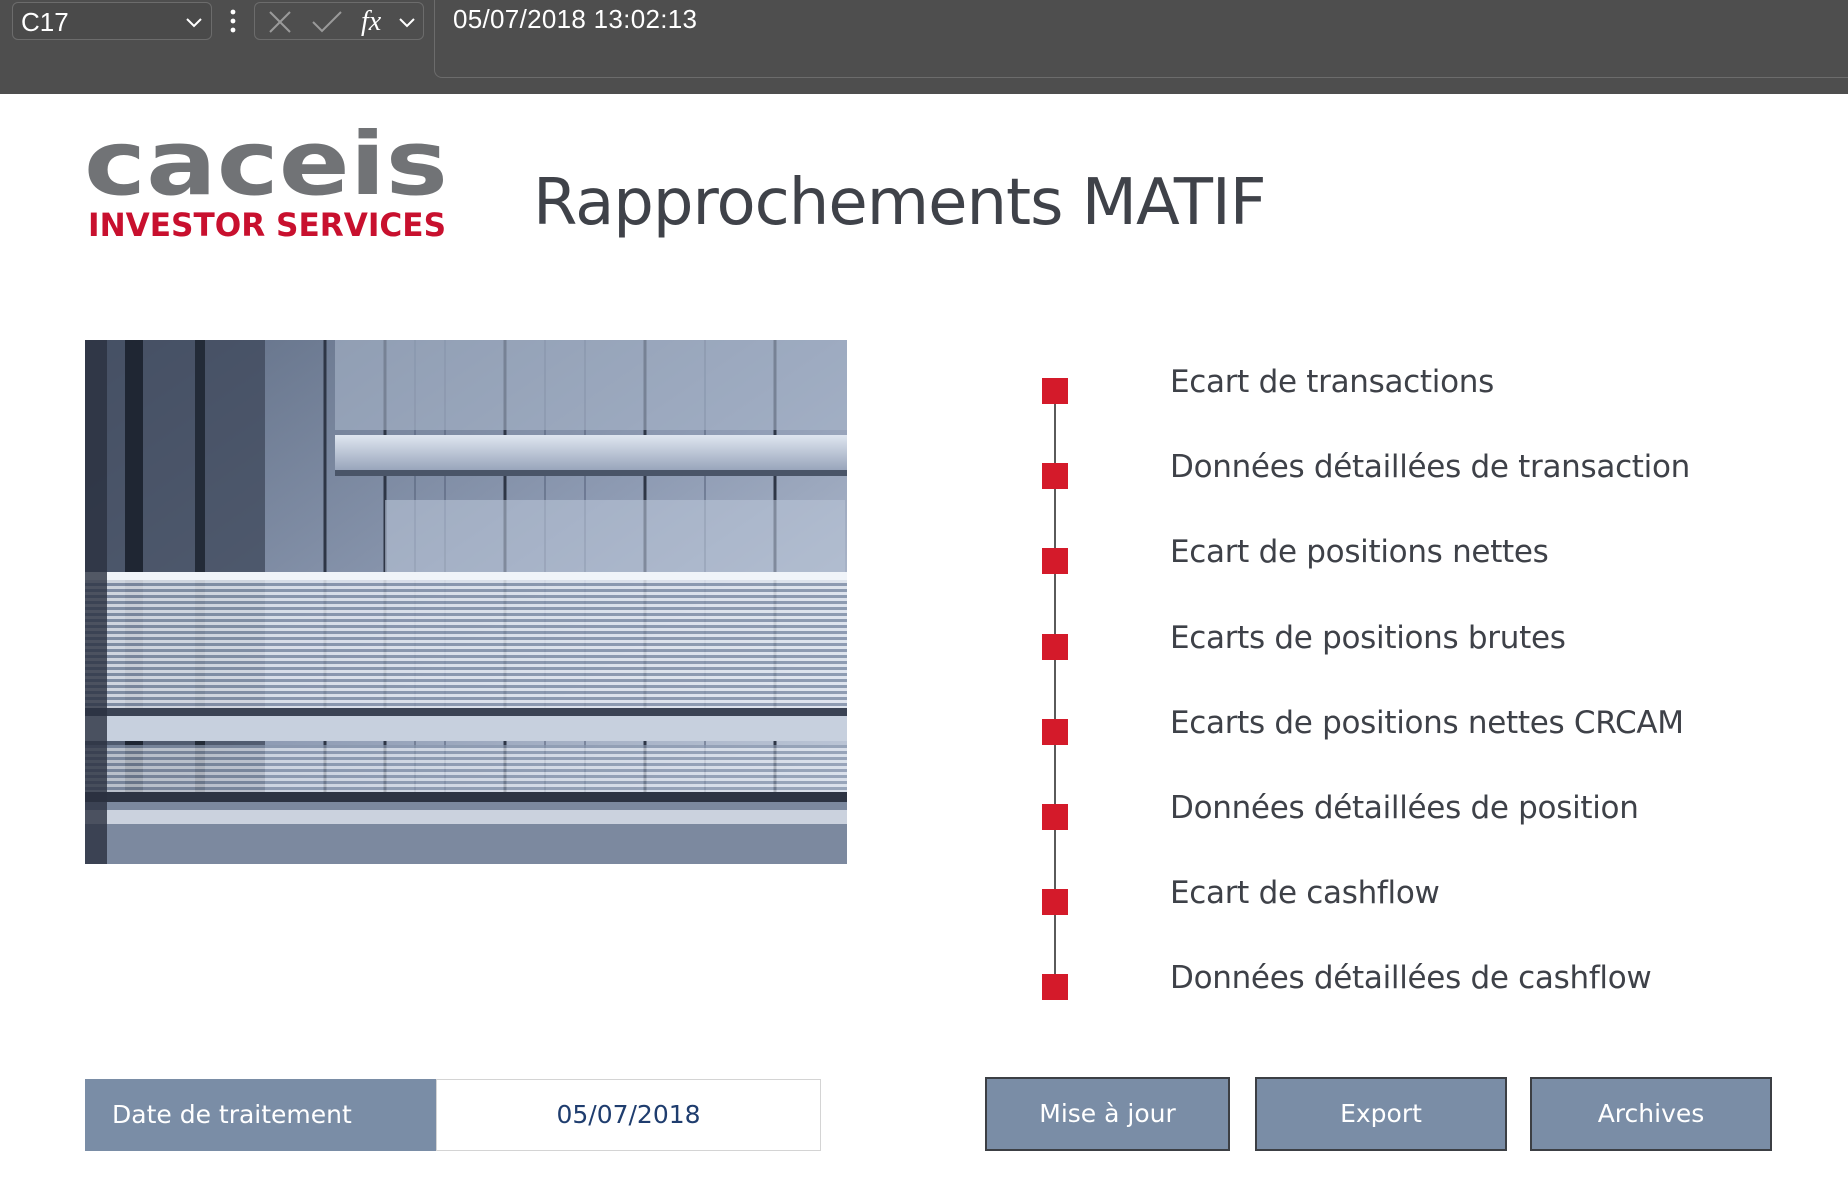 The image size is (1848, 1182). Describe the element at coordinates (1359, 552) in the screenshot. I see `menu-item-label: Ecart de positions nettes` at that location.